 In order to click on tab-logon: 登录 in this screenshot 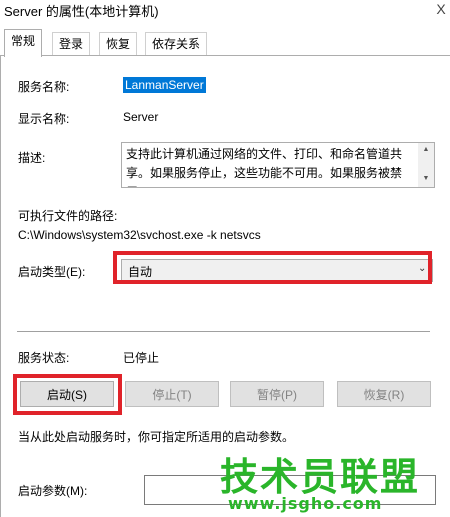, I will do `click(71, 43)`.